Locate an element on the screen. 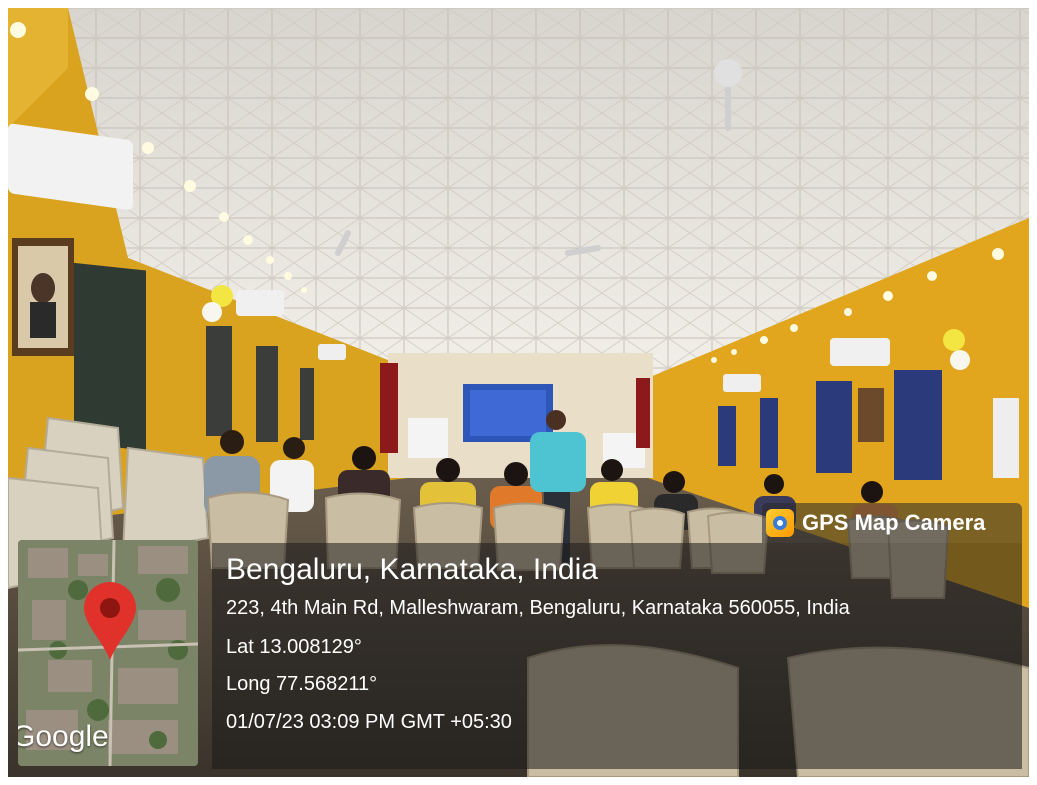 The image size is (1037, 785). brand-label: GPS Map Camera is located at coordinates (894, 522).